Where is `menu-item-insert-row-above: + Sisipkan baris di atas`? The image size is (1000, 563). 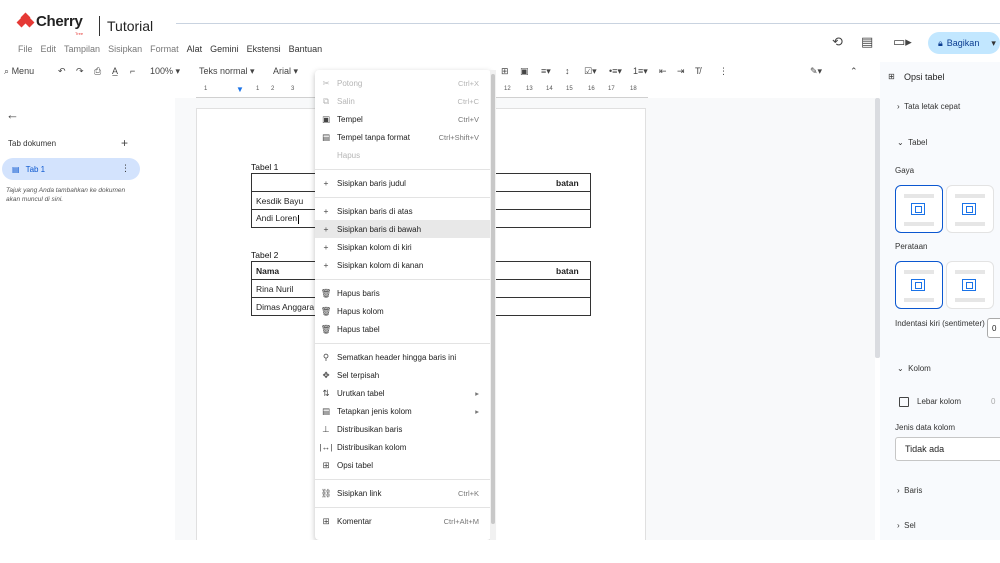 menu-item-insert-row-above: + Sisipkan baris di atas is located at coordinates (403, 211).